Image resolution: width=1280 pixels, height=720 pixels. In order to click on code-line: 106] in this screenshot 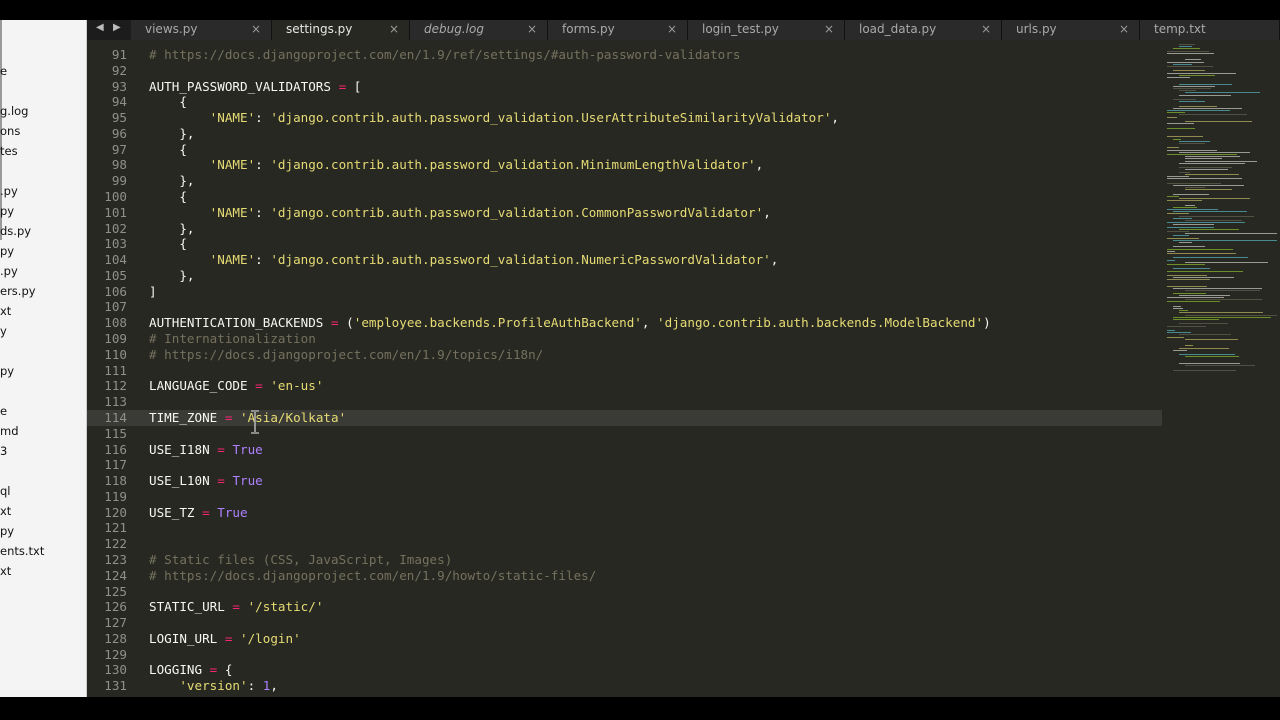, I will do `click(624, 292)`.